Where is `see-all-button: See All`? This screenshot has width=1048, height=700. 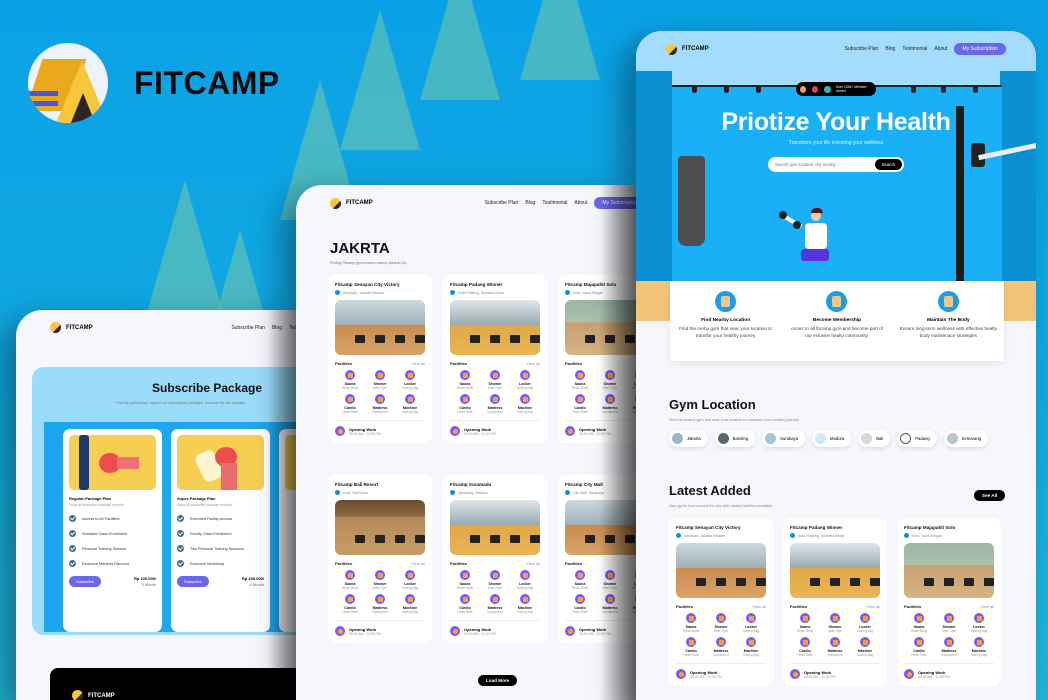 see-all-button: See All is located at coordinates (990, 495).